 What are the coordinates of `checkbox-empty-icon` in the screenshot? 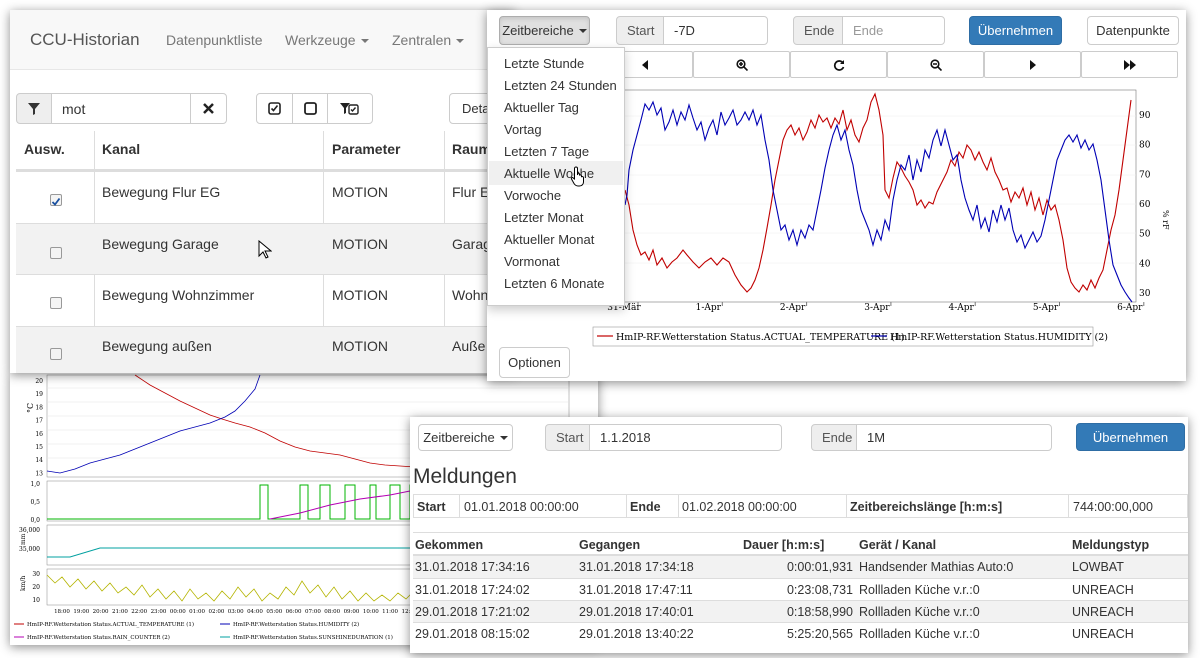 It's located at (310, 108).